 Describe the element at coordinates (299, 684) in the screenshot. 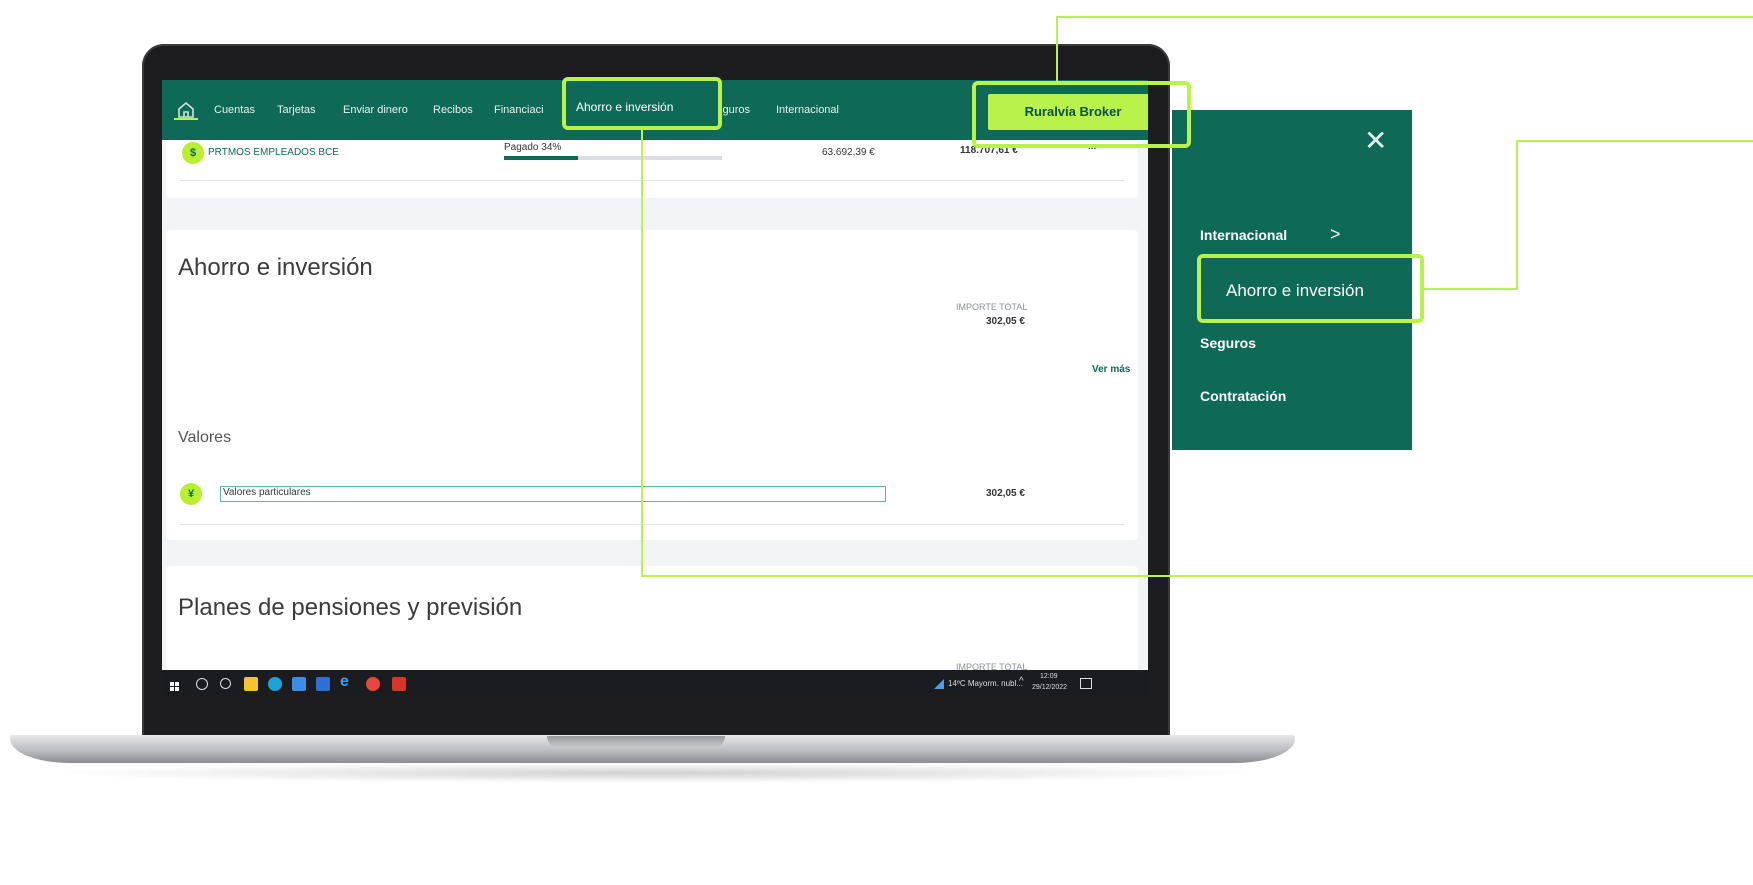

I see `store-icon` at that location.